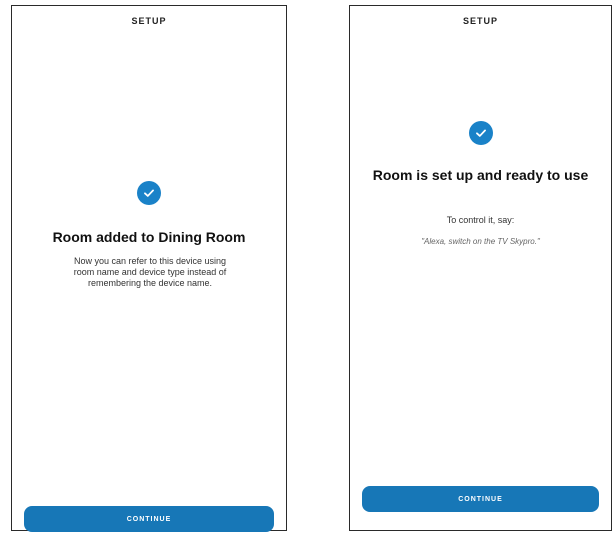 This screenshot has width=614, height=538. I want to click on instruction-text: To control it, say:, so click(480, 220).